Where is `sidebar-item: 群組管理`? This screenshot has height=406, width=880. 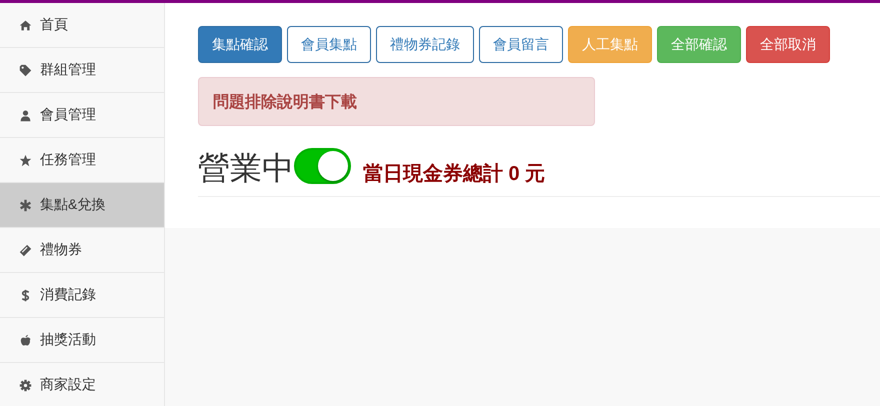 sidebar-item: 群組管理 is located at coordinates (82, 70).